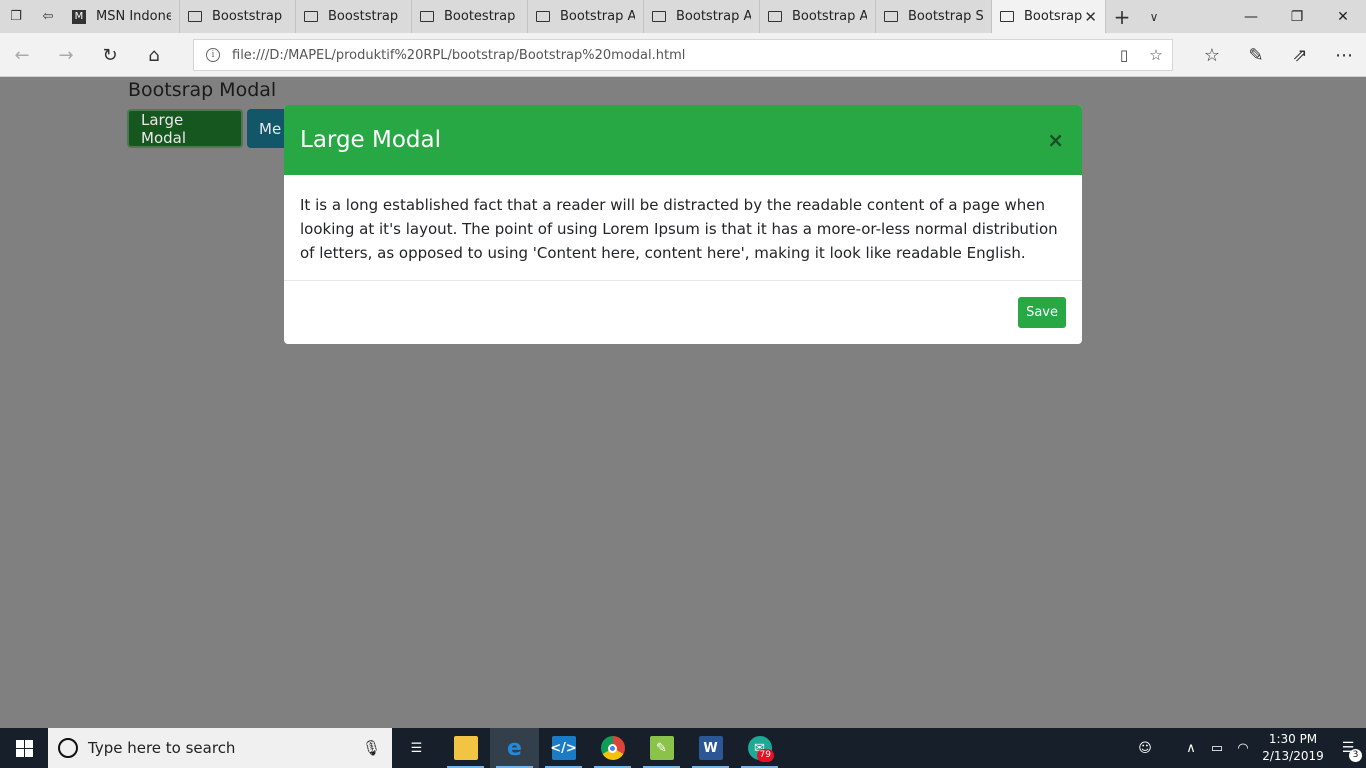 The width and height of the screenshot is (1366, 768). What do you see at coordinates (683, 140) in the screenshot?
I see `modal-header: Large Modal ×` at bounding box center [683, 140].